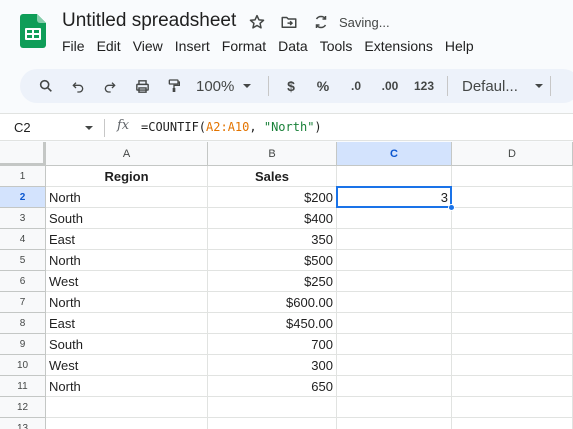  I want to click on cell-a2: North, so click(127, 197).